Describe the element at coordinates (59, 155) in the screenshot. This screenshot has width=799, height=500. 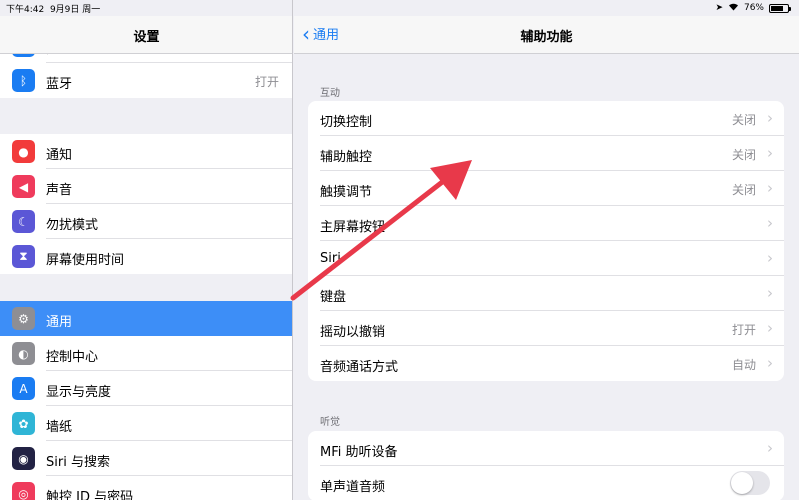
I see `sidebar-item-label: 通知` at that location.